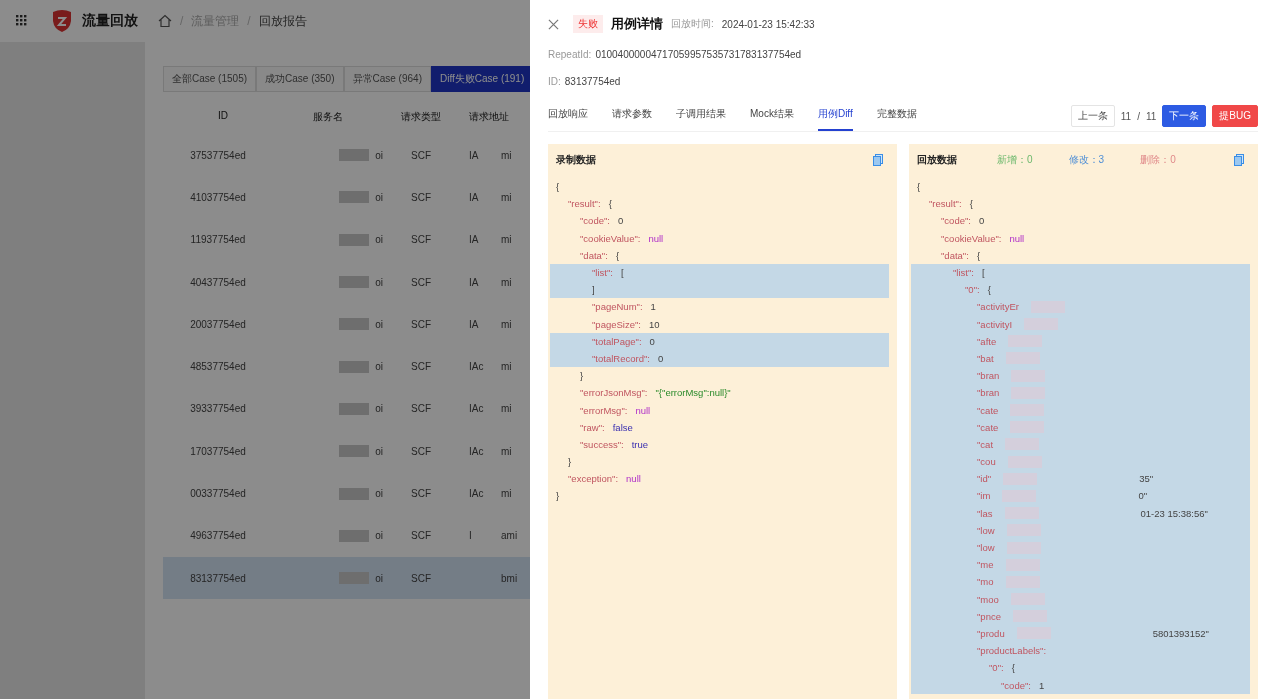 This screenshot has width=1280, height=699. I want to click on case-tab: 全部Case (1505), so click(210, 79).